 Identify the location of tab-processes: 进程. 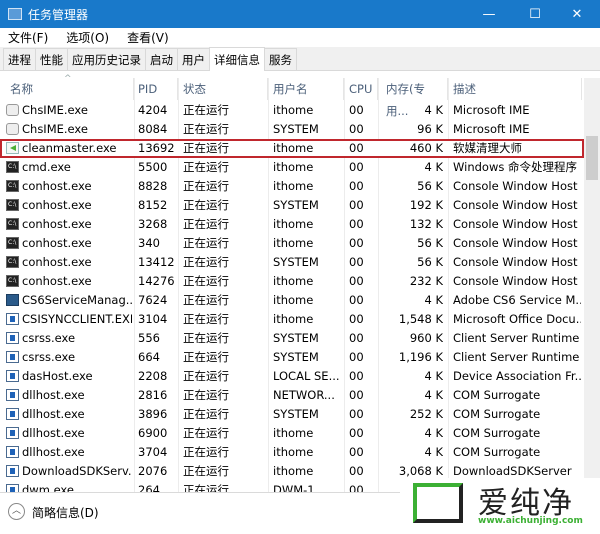
(19, 59).